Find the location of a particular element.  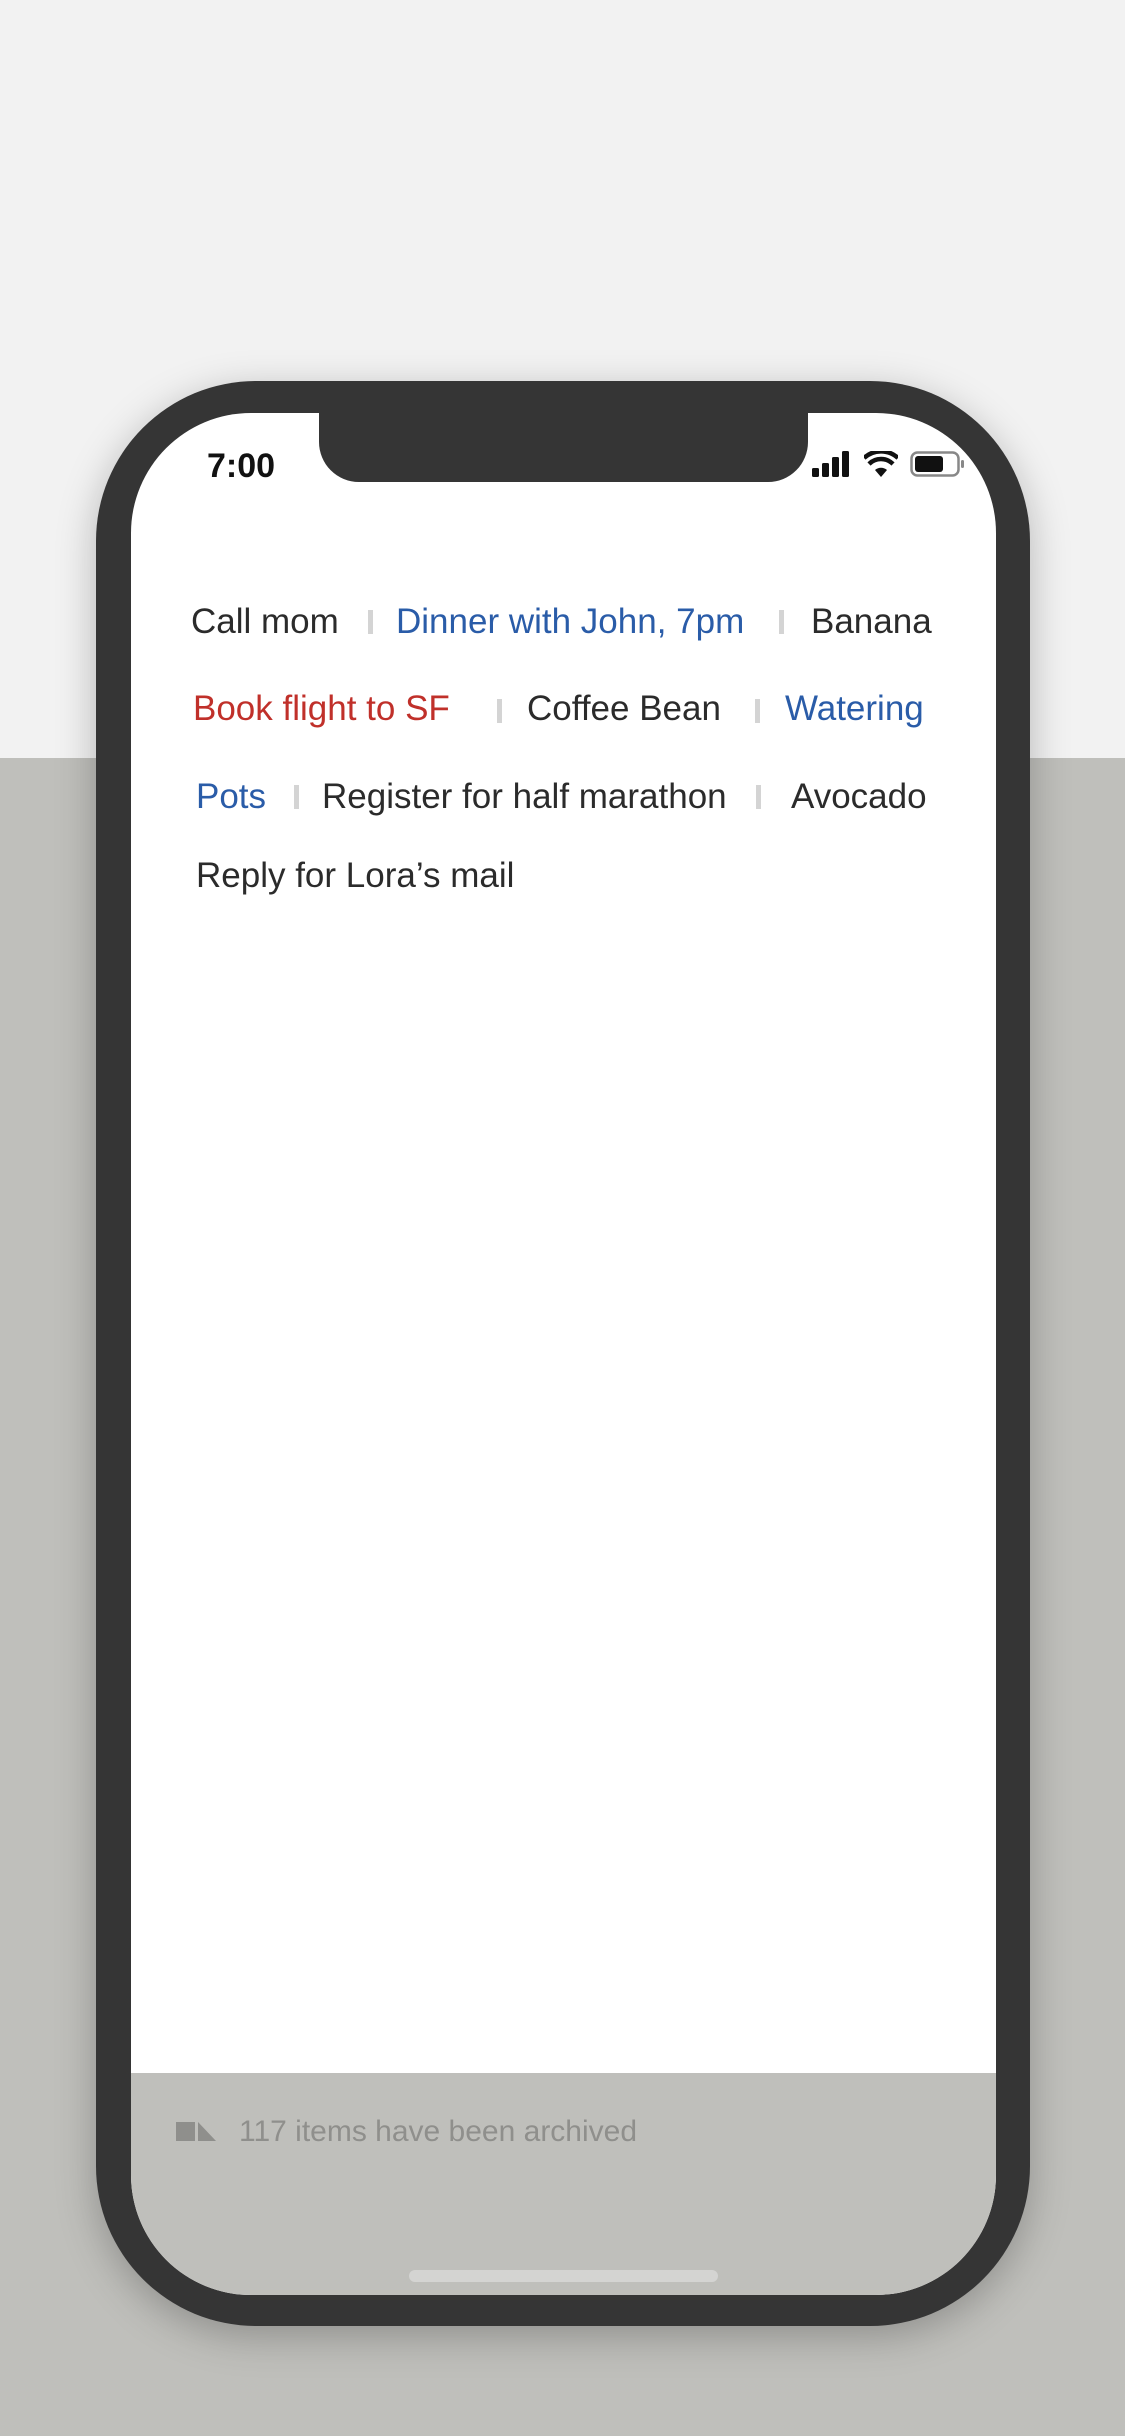

archive-footer: 117 items have been archived is located at coordinates (563, 2184).